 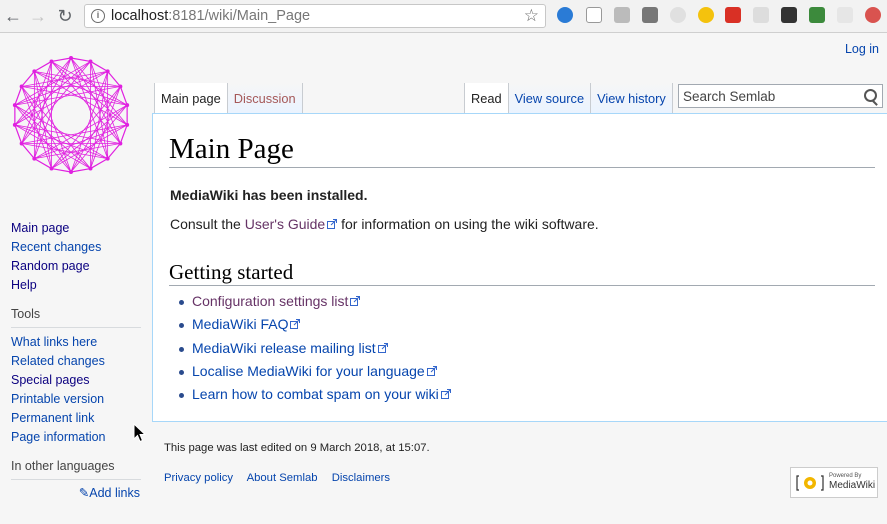 I want to click on list-item: Localise MediaWiki for your language, so click(x=314, y=373).